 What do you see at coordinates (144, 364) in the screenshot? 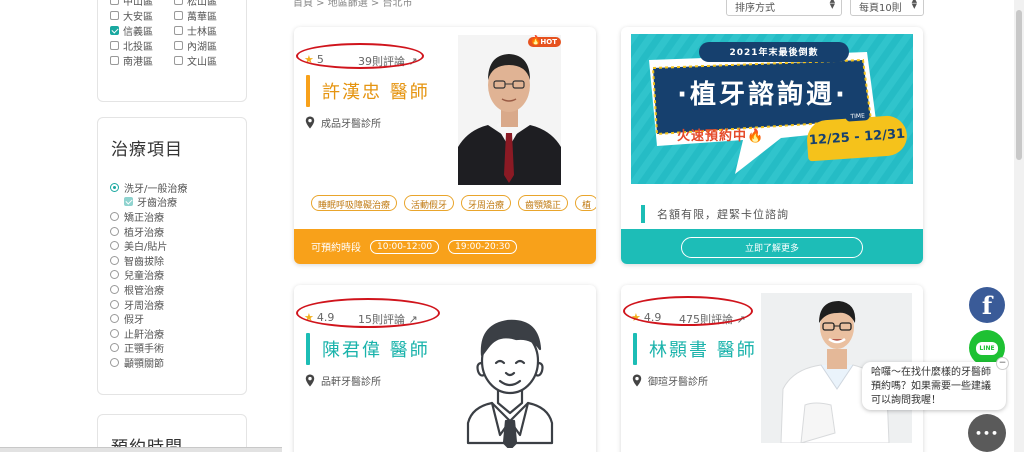
I see `treatment-label: 顳顎關節` at bounding box center [144, 364].